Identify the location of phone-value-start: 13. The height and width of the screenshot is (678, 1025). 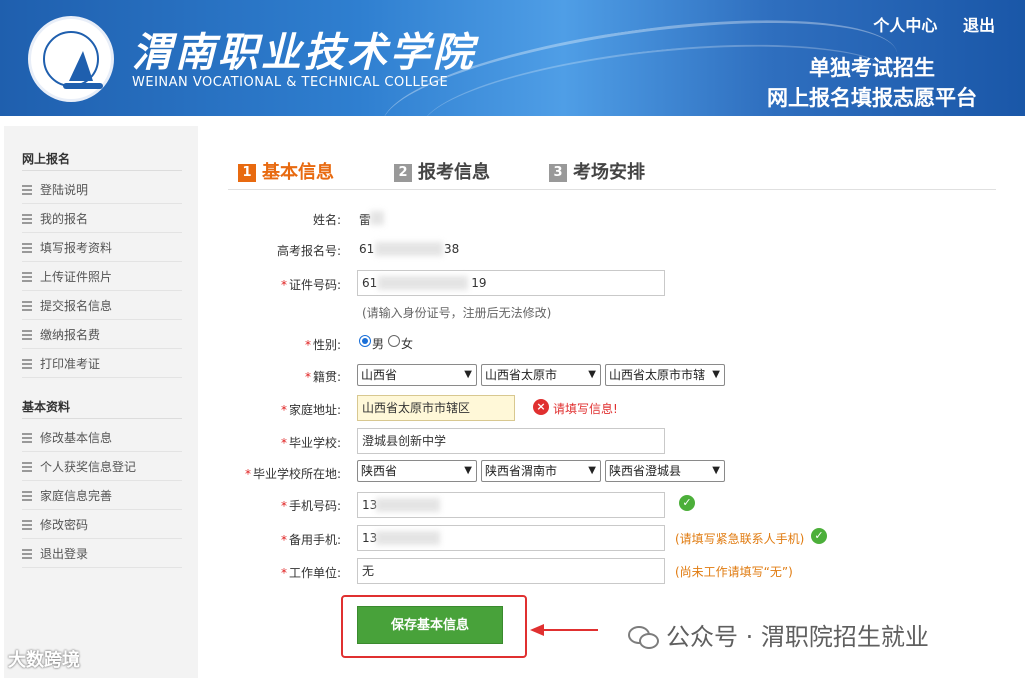
(370, 505).